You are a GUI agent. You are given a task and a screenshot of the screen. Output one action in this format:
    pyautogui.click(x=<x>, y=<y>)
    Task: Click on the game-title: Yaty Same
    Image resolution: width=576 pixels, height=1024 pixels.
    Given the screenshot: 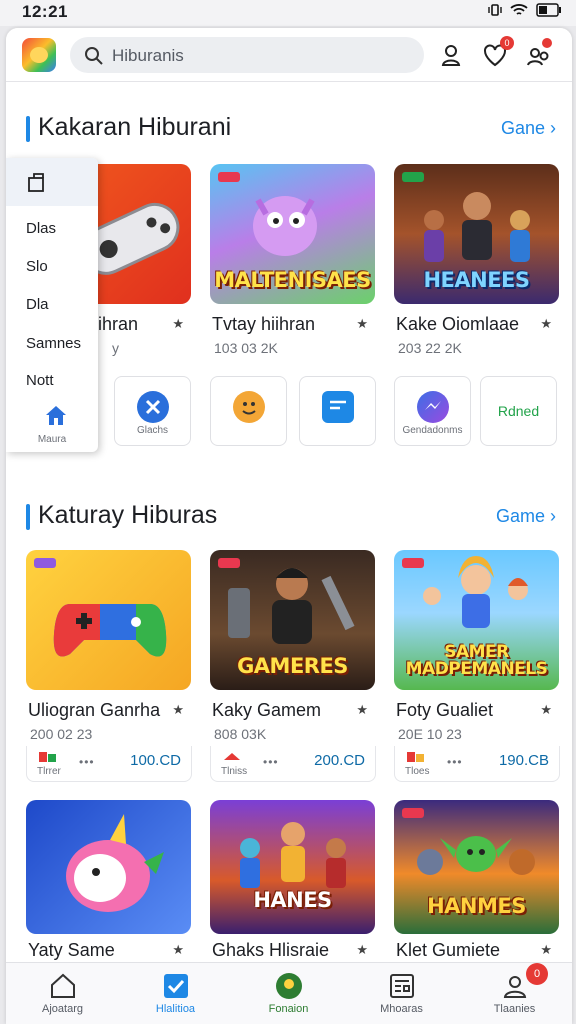 What is the action you would take?
    pyautogui.click(x=71, y=950)
    